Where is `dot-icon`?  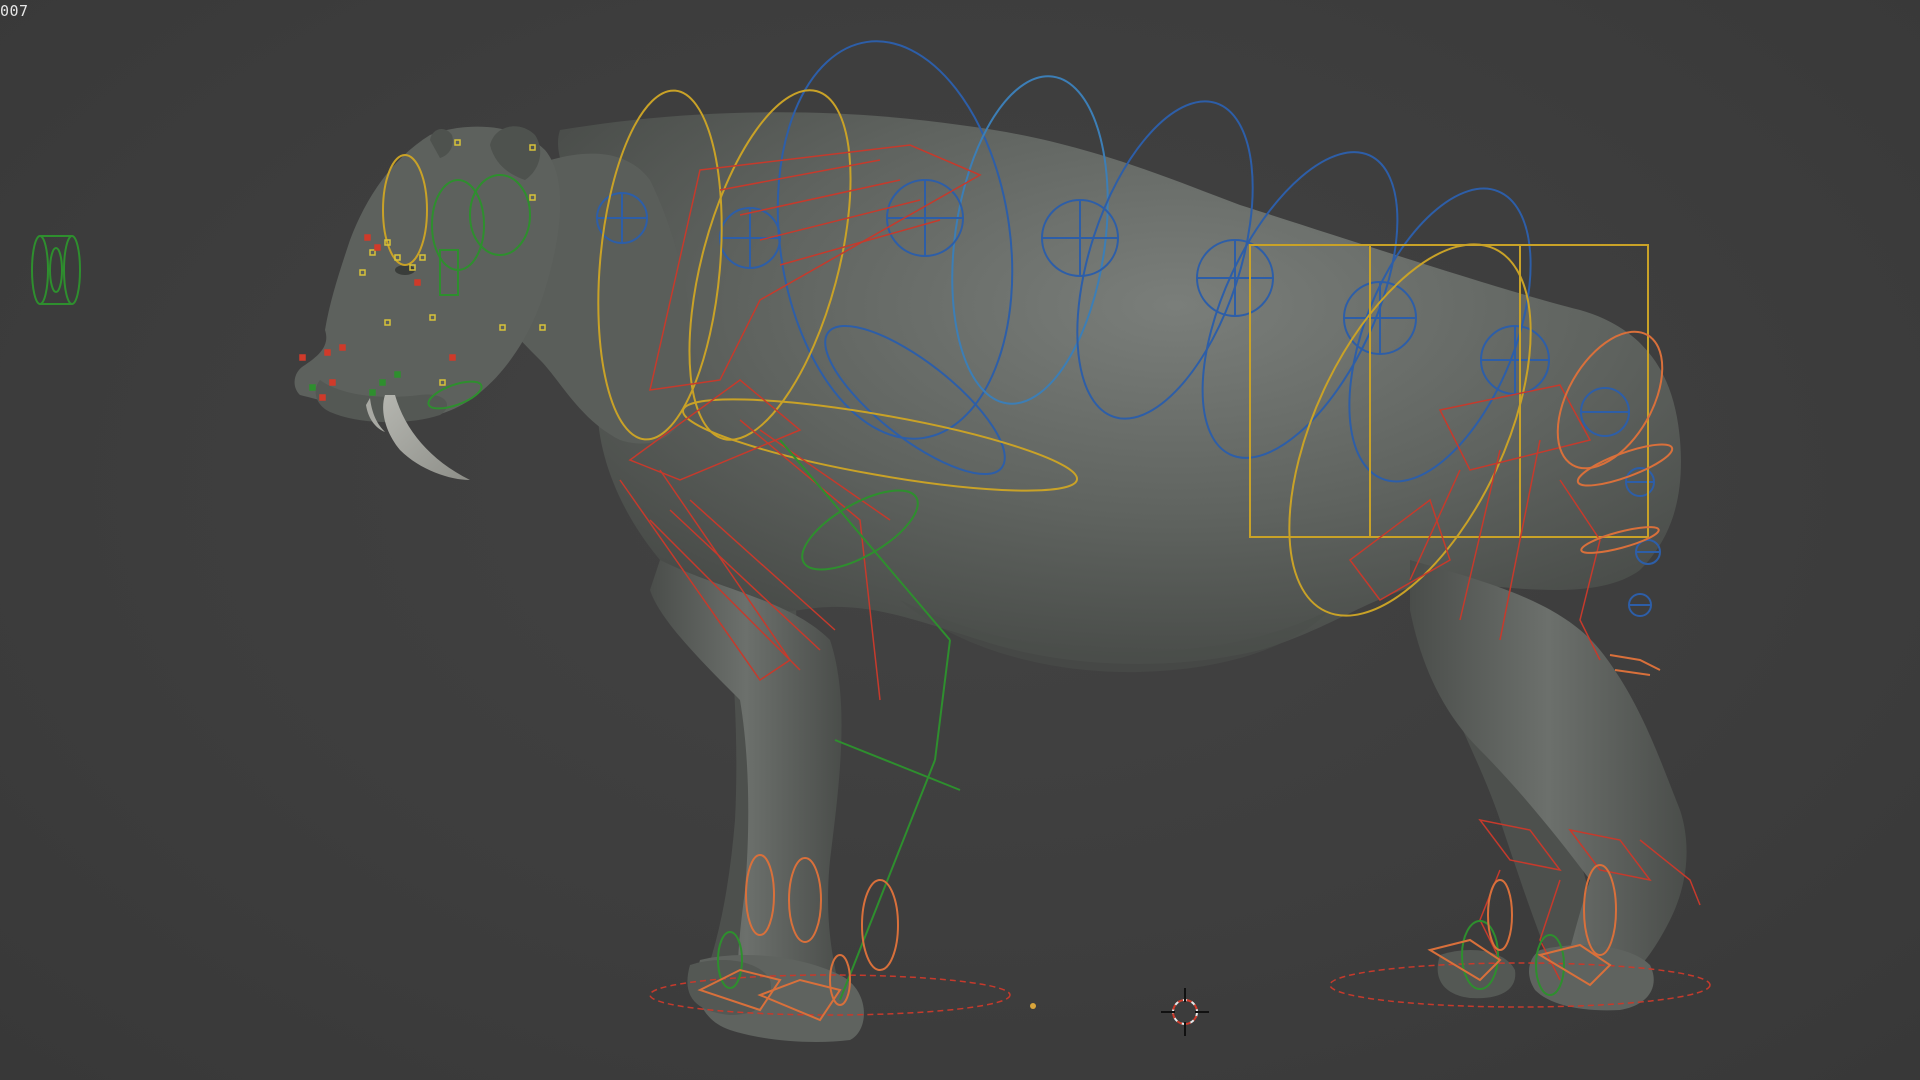
dot-icon is located at coordinates (1033, 1006).